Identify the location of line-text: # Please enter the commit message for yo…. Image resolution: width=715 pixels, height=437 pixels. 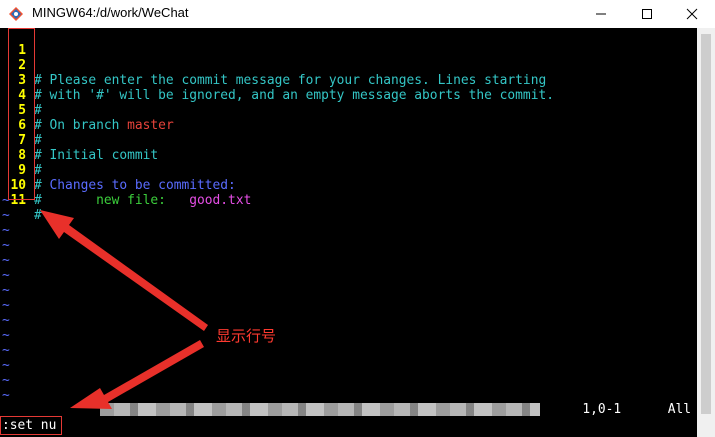
(290, 80).